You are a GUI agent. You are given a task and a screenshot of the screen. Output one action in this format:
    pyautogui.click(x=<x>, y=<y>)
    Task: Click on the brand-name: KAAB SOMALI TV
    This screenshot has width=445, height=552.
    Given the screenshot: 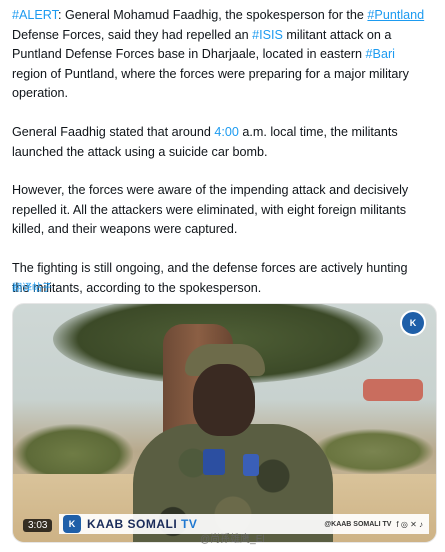 What is the action you would take?
    pyautogui.click(x=142, y=524)
    